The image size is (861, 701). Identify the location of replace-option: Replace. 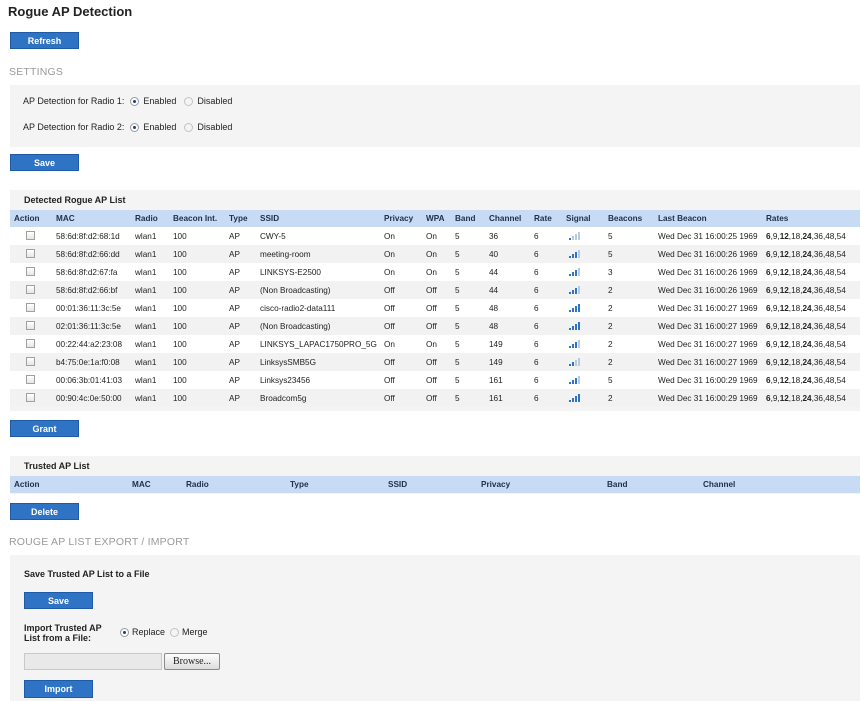
(142, 632).